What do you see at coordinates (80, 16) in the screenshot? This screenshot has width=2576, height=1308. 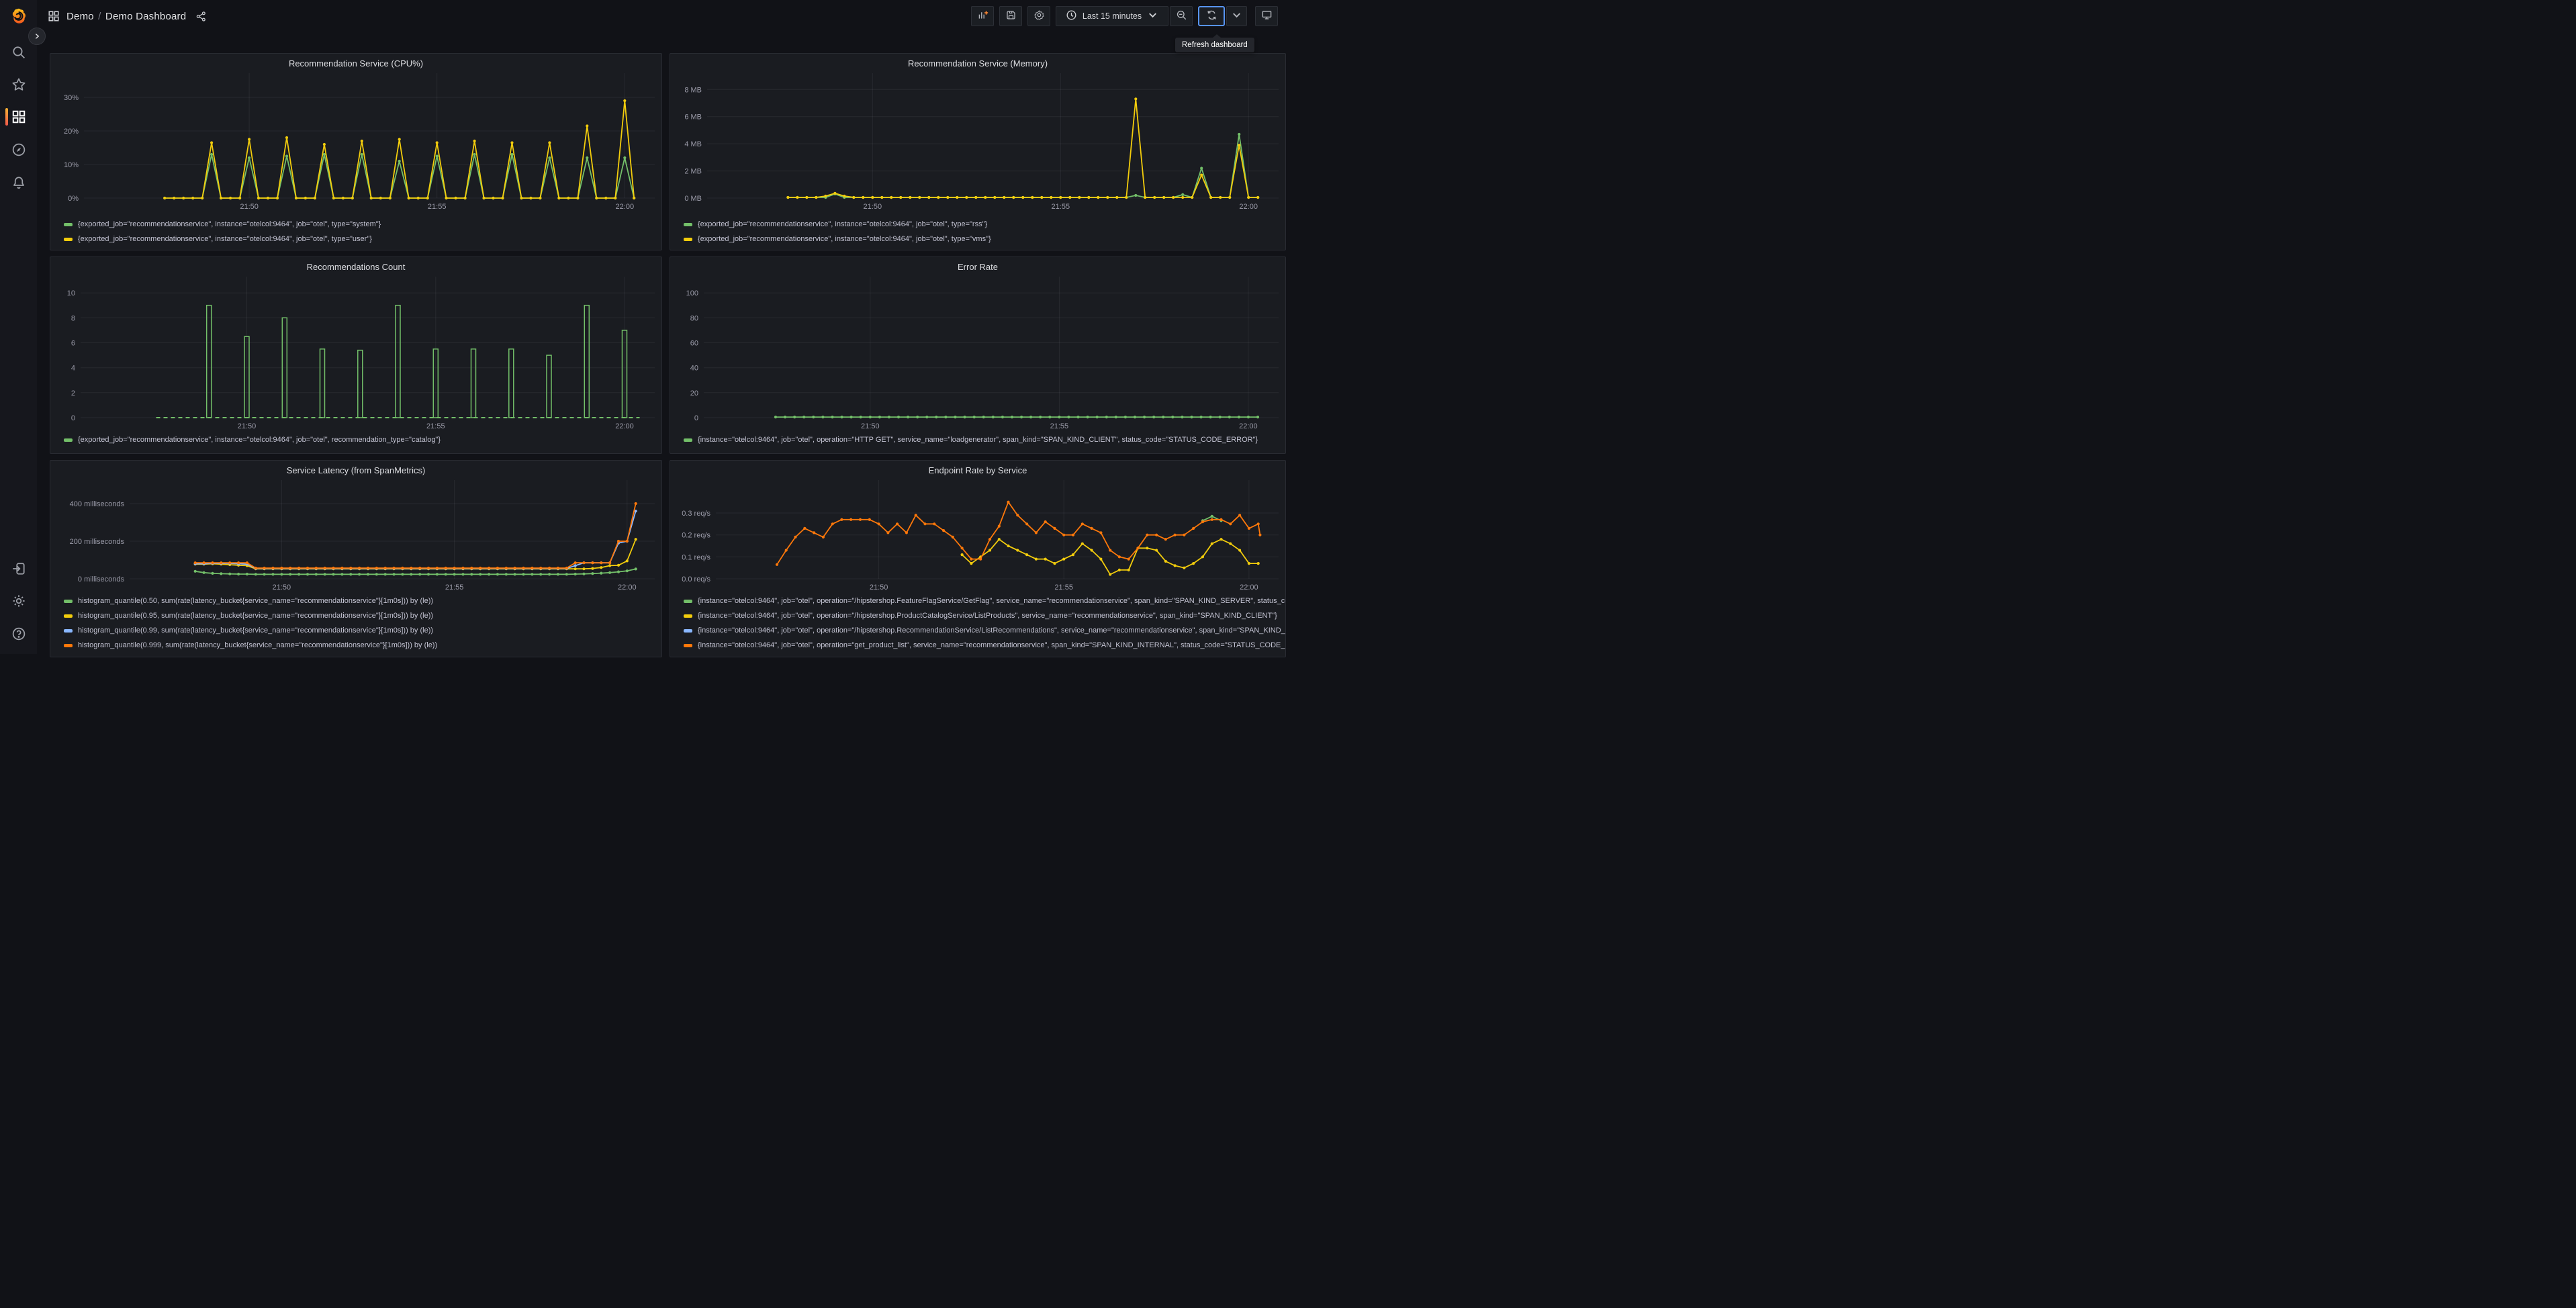 I see `breadcrumb-section: Demo` at bounding box center [80, 16].